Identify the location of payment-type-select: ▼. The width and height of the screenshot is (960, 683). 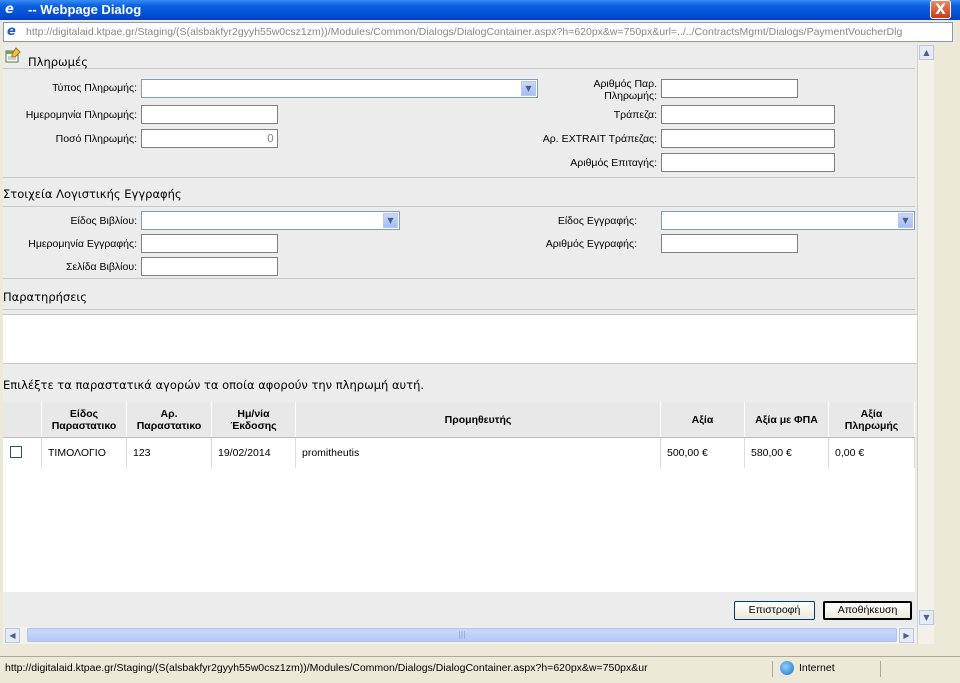
(339, 88).